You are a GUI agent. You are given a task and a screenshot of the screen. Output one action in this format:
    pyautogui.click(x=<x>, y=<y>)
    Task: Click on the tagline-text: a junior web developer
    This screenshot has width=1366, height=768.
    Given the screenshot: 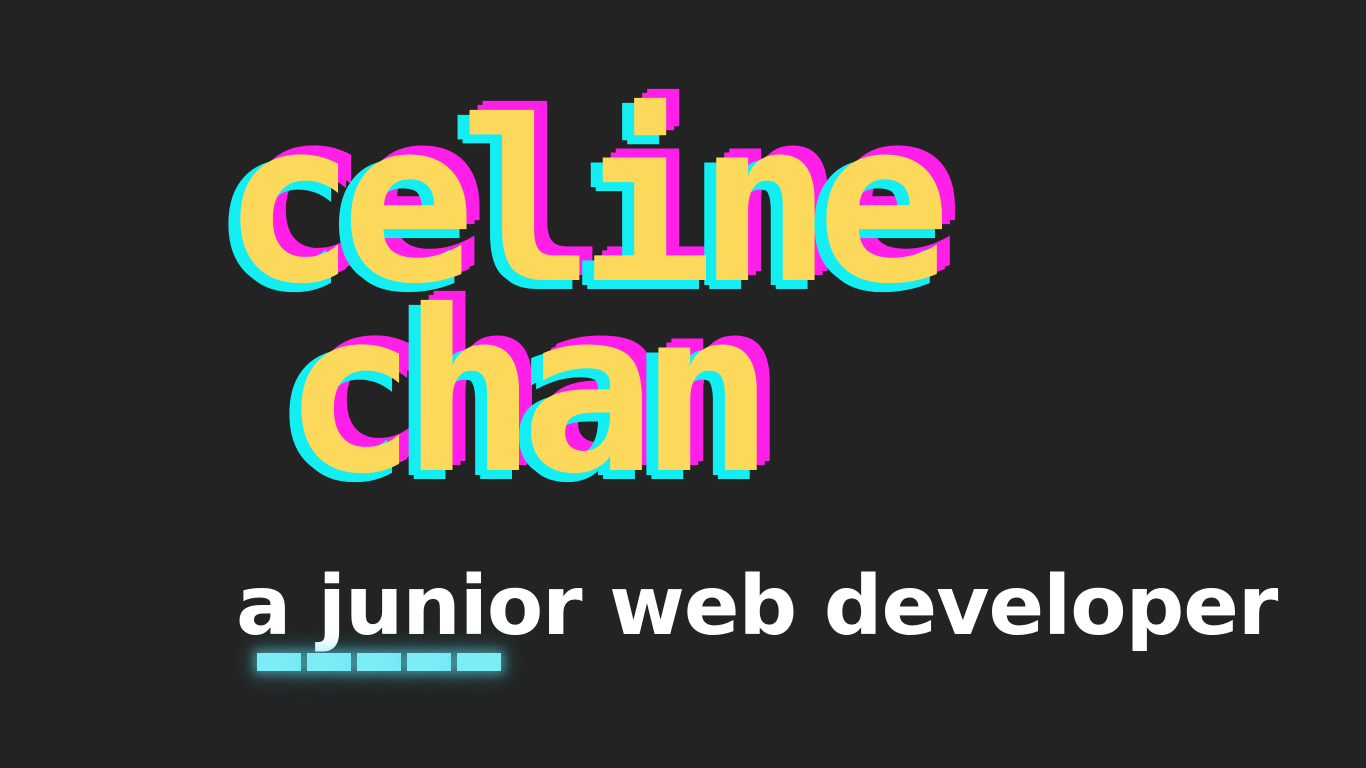 What is the action you would take?
    pyautogui.click(x=757, y=606)
    